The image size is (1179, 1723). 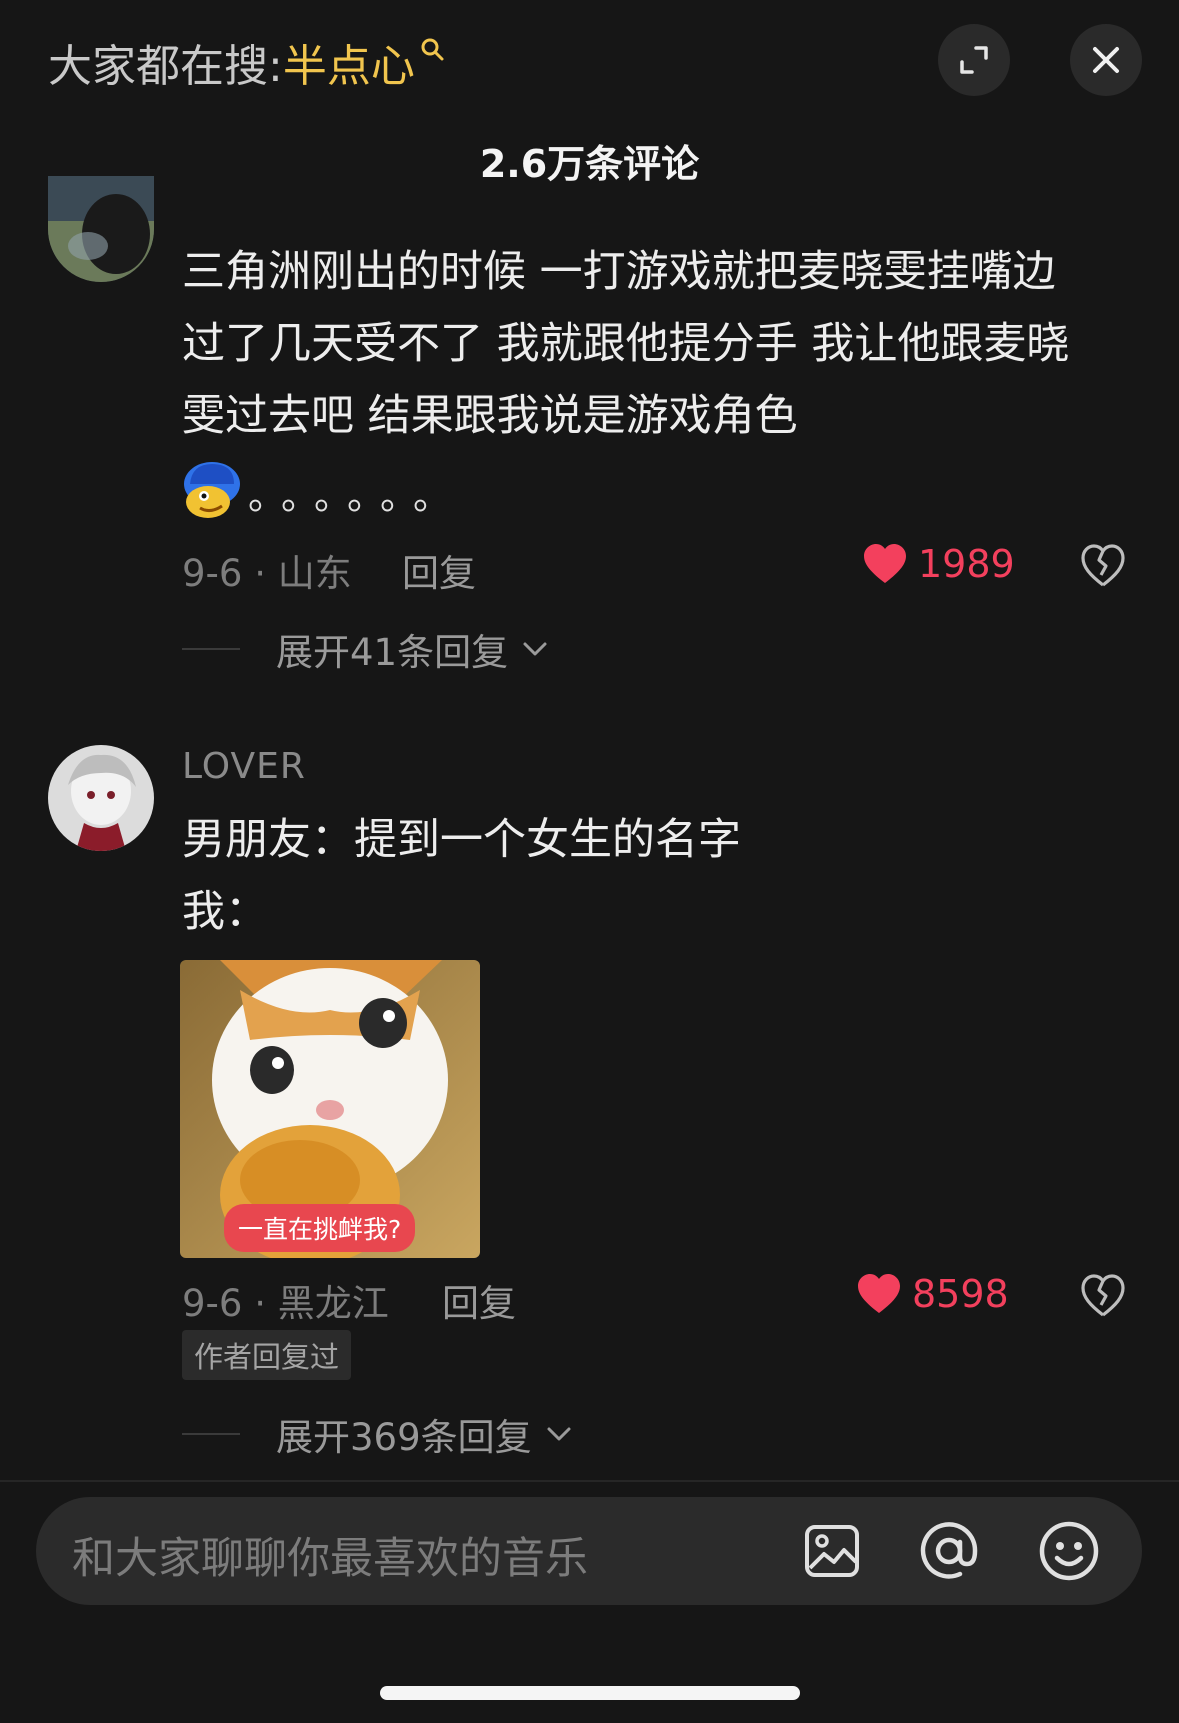 I want to click on emoji-sticker-icon, so click(x=212, y=490).